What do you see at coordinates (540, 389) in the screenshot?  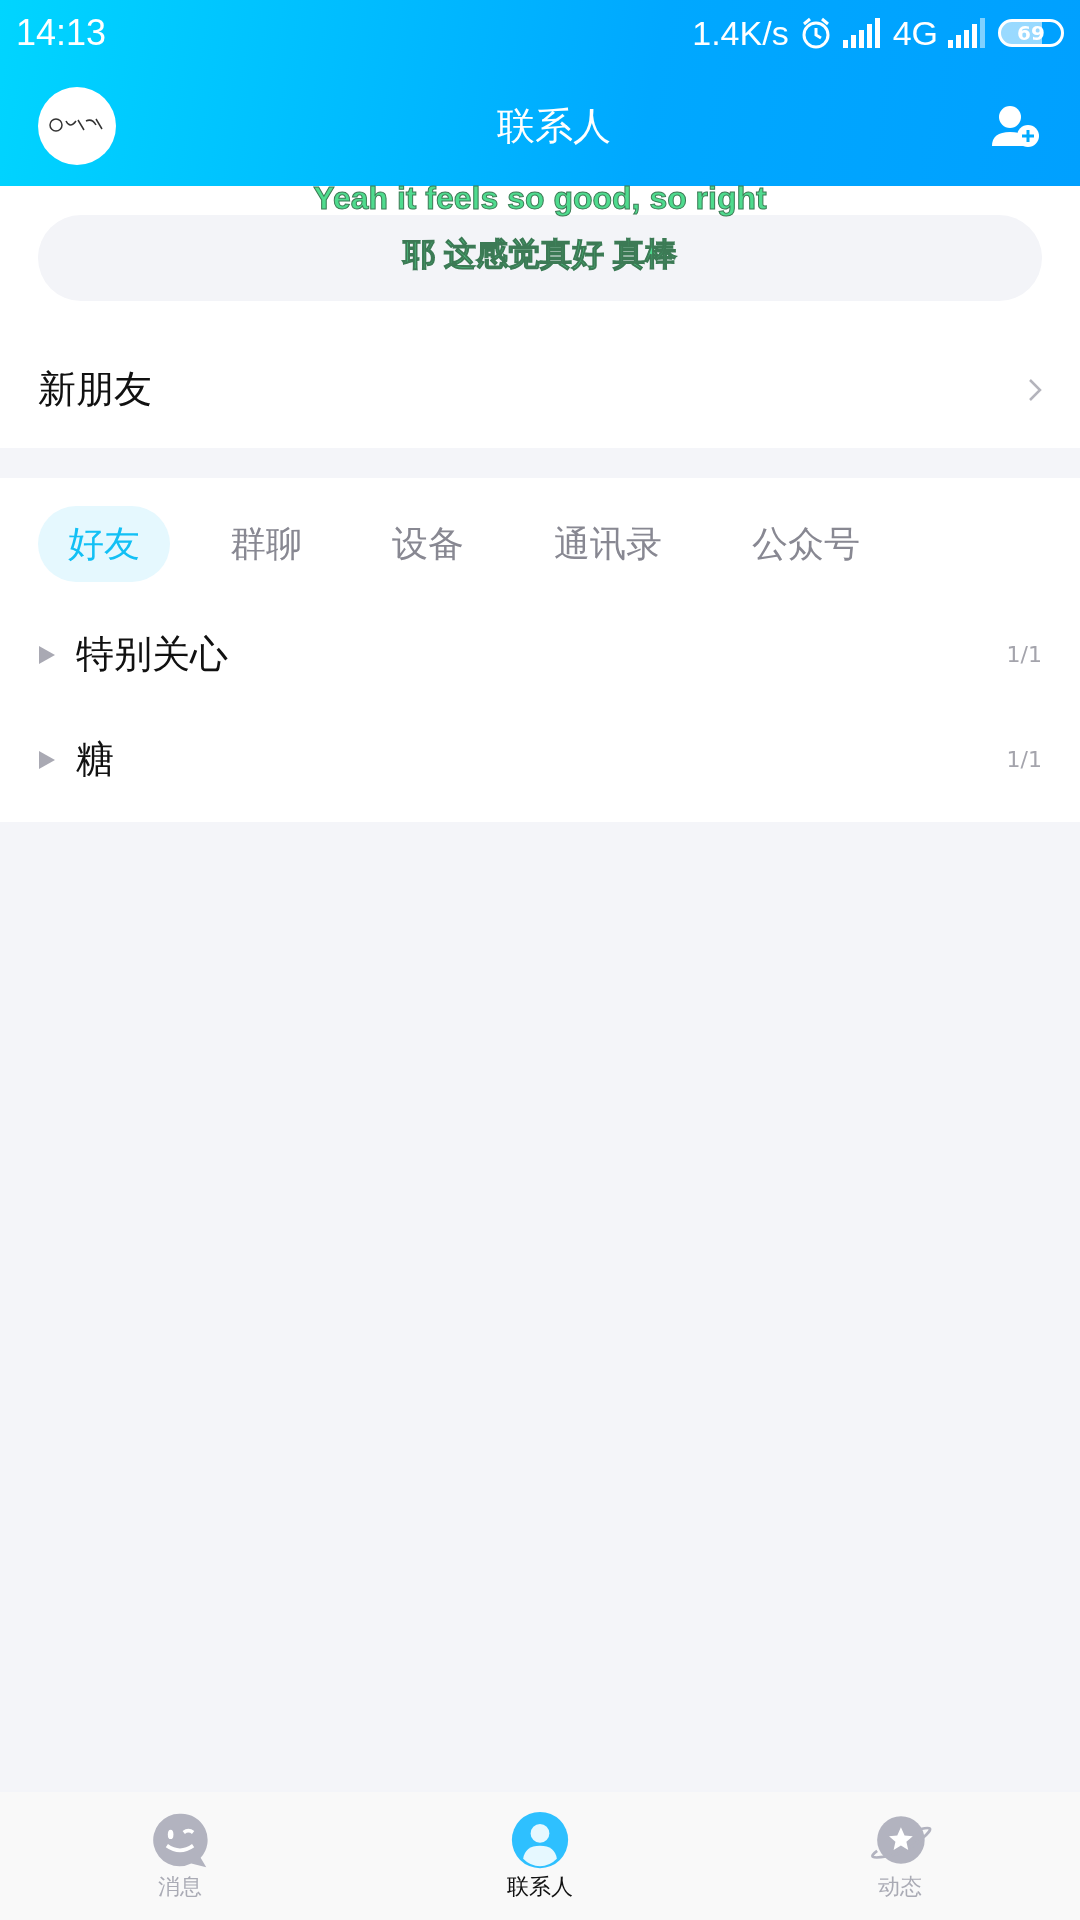 I see `new-friends-row: 新朋友` at bounding box center [540, 389].